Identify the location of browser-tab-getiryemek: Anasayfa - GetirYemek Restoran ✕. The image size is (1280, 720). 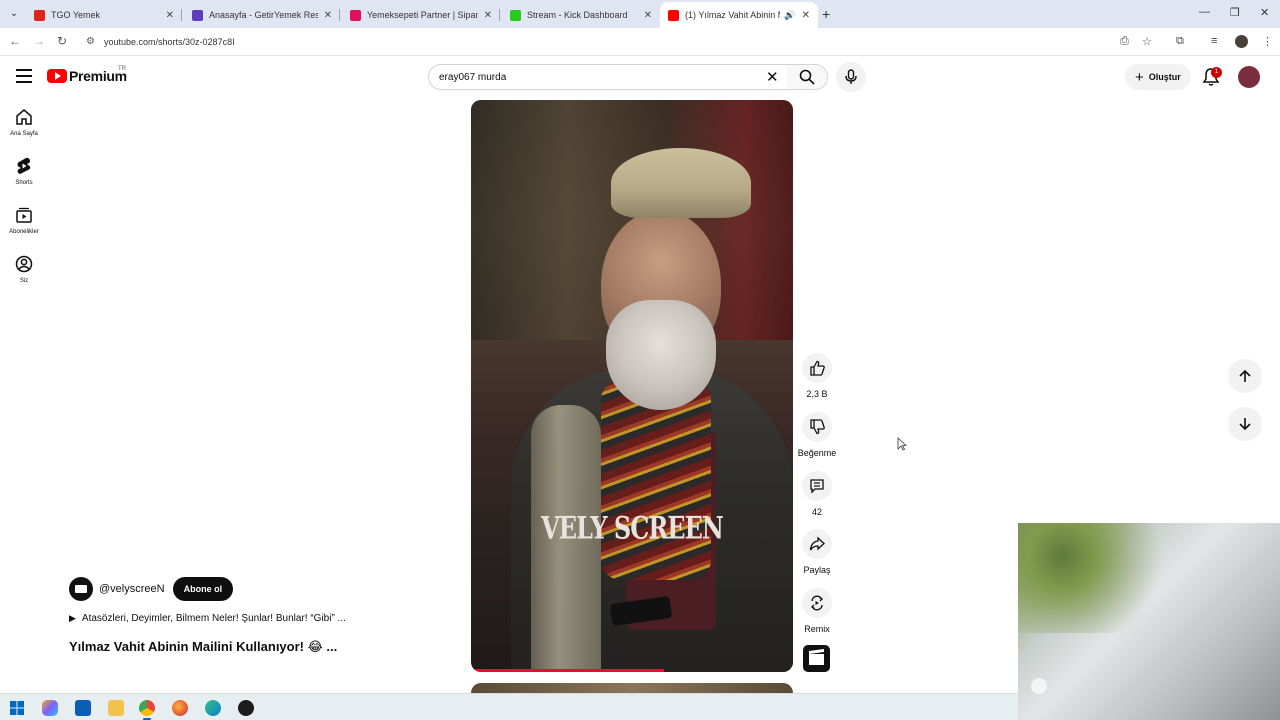
(262, 15).